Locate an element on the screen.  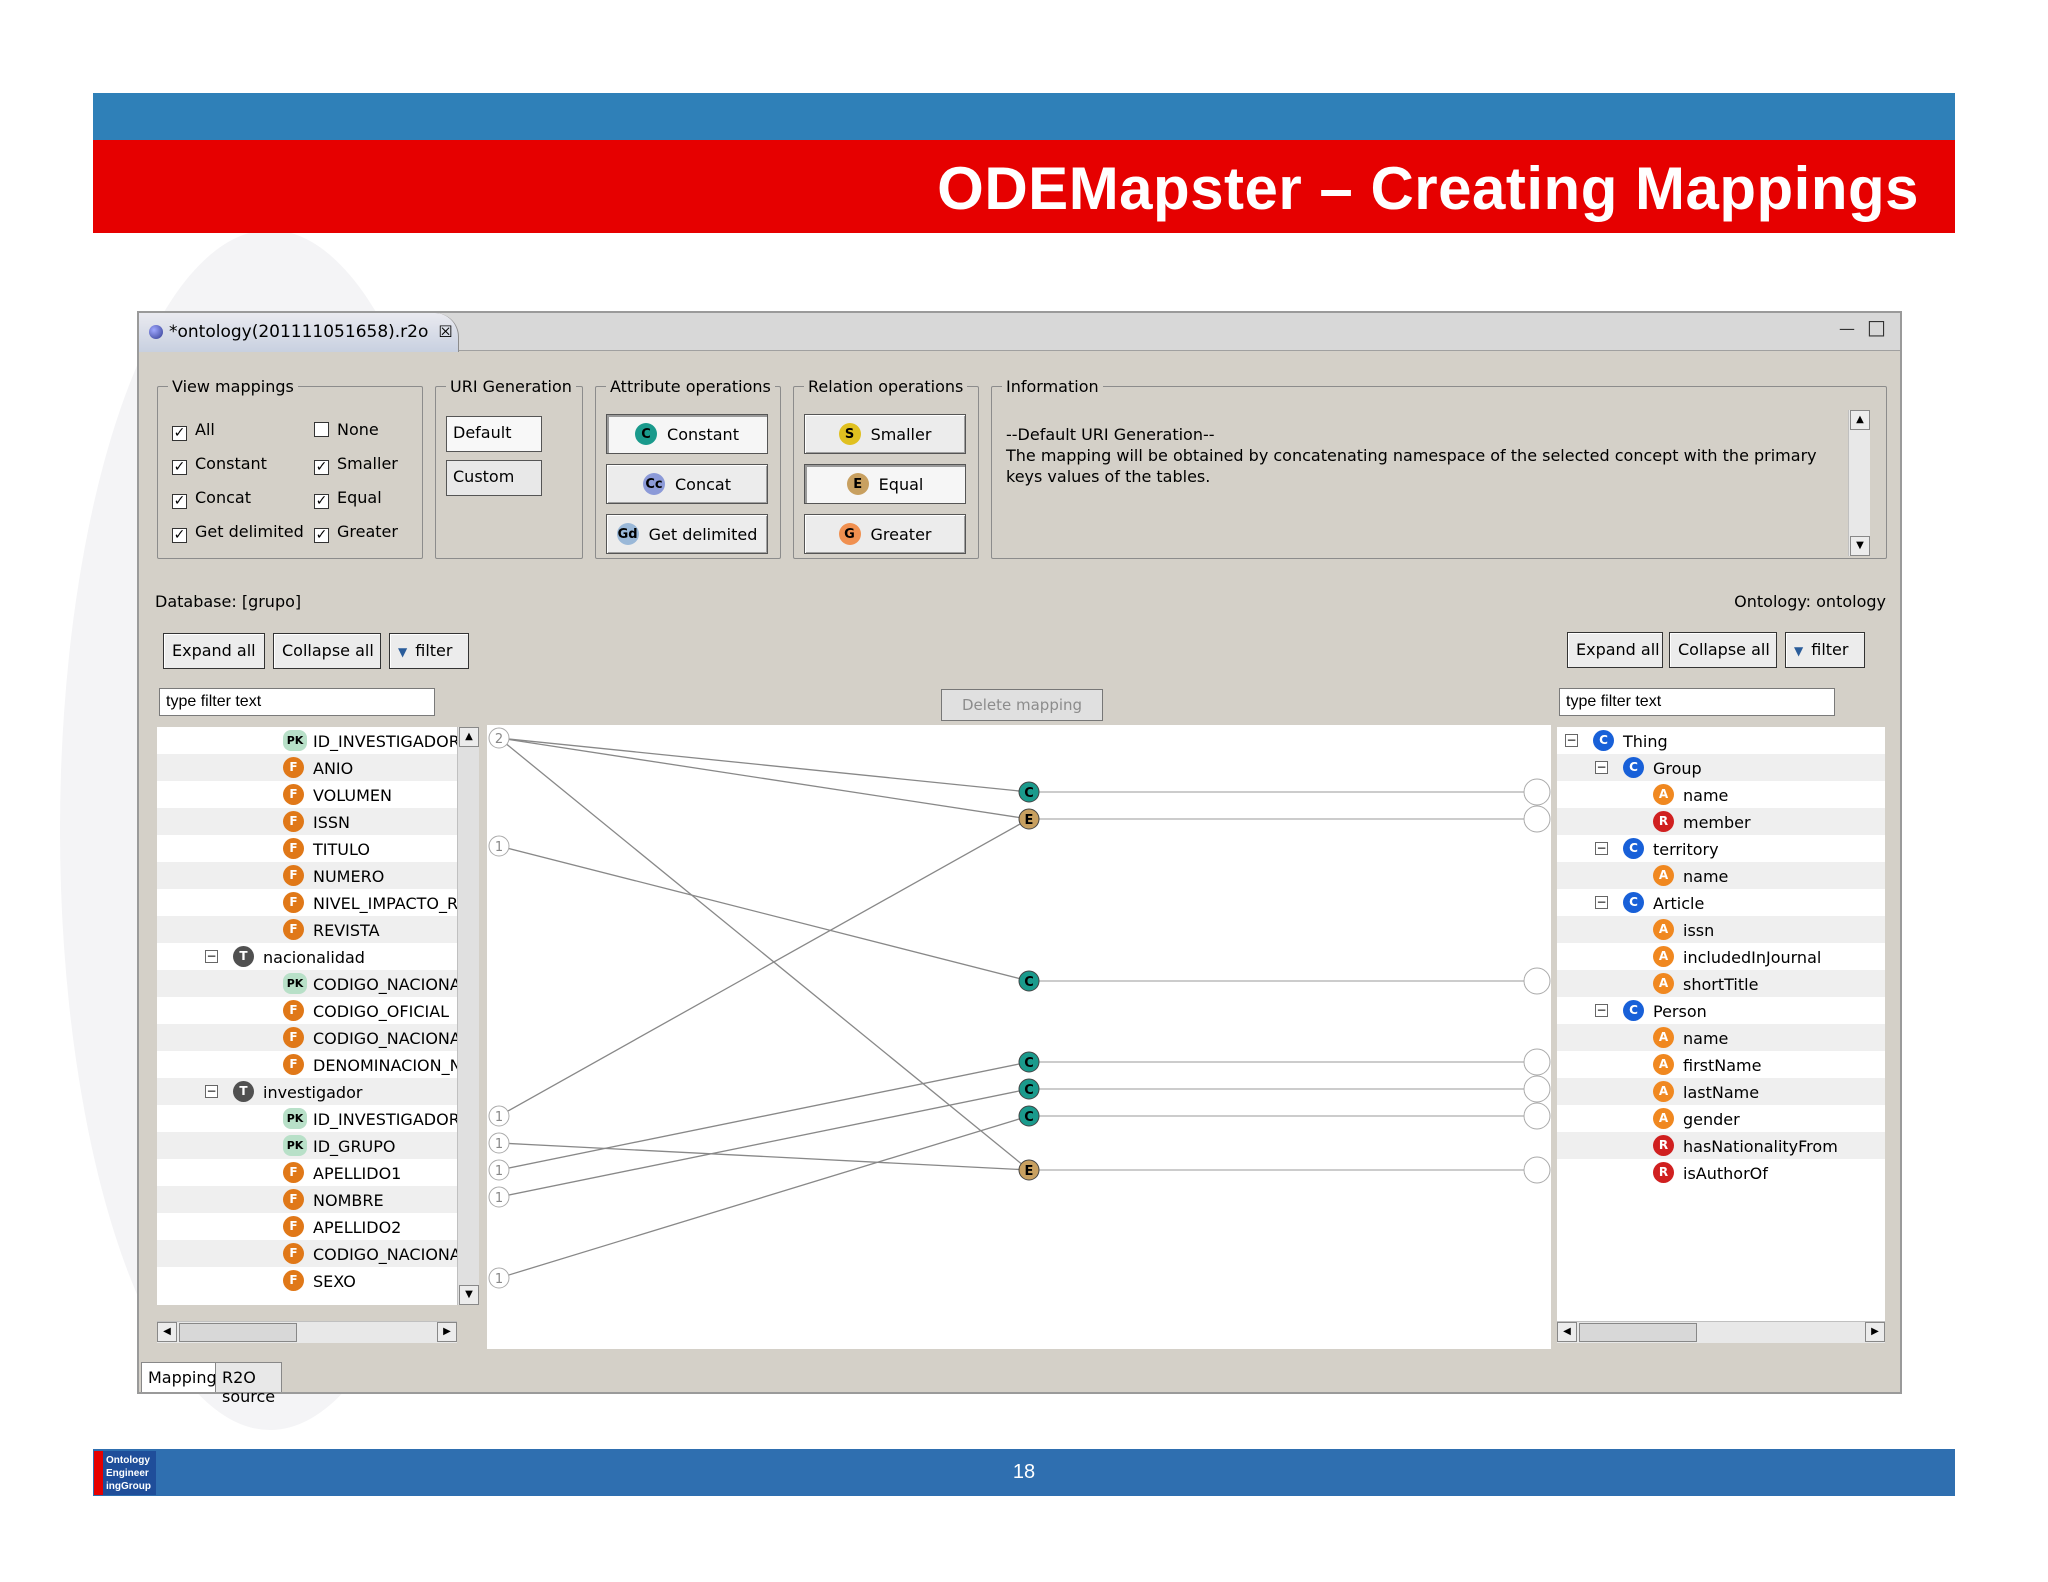
scroll-left-icon: ◀ is located at coordinates (167, 1332).